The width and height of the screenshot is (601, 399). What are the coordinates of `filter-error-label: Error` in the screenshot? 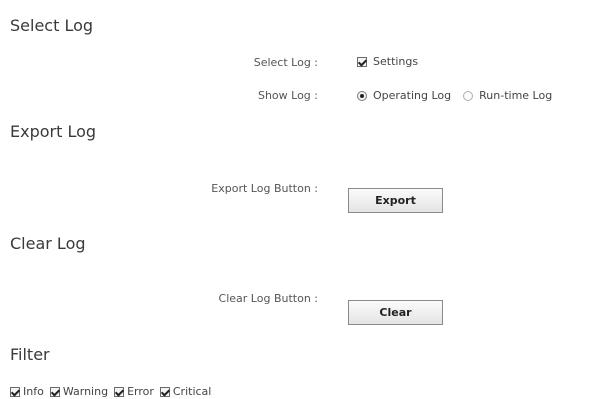 It's located at (140, 391).